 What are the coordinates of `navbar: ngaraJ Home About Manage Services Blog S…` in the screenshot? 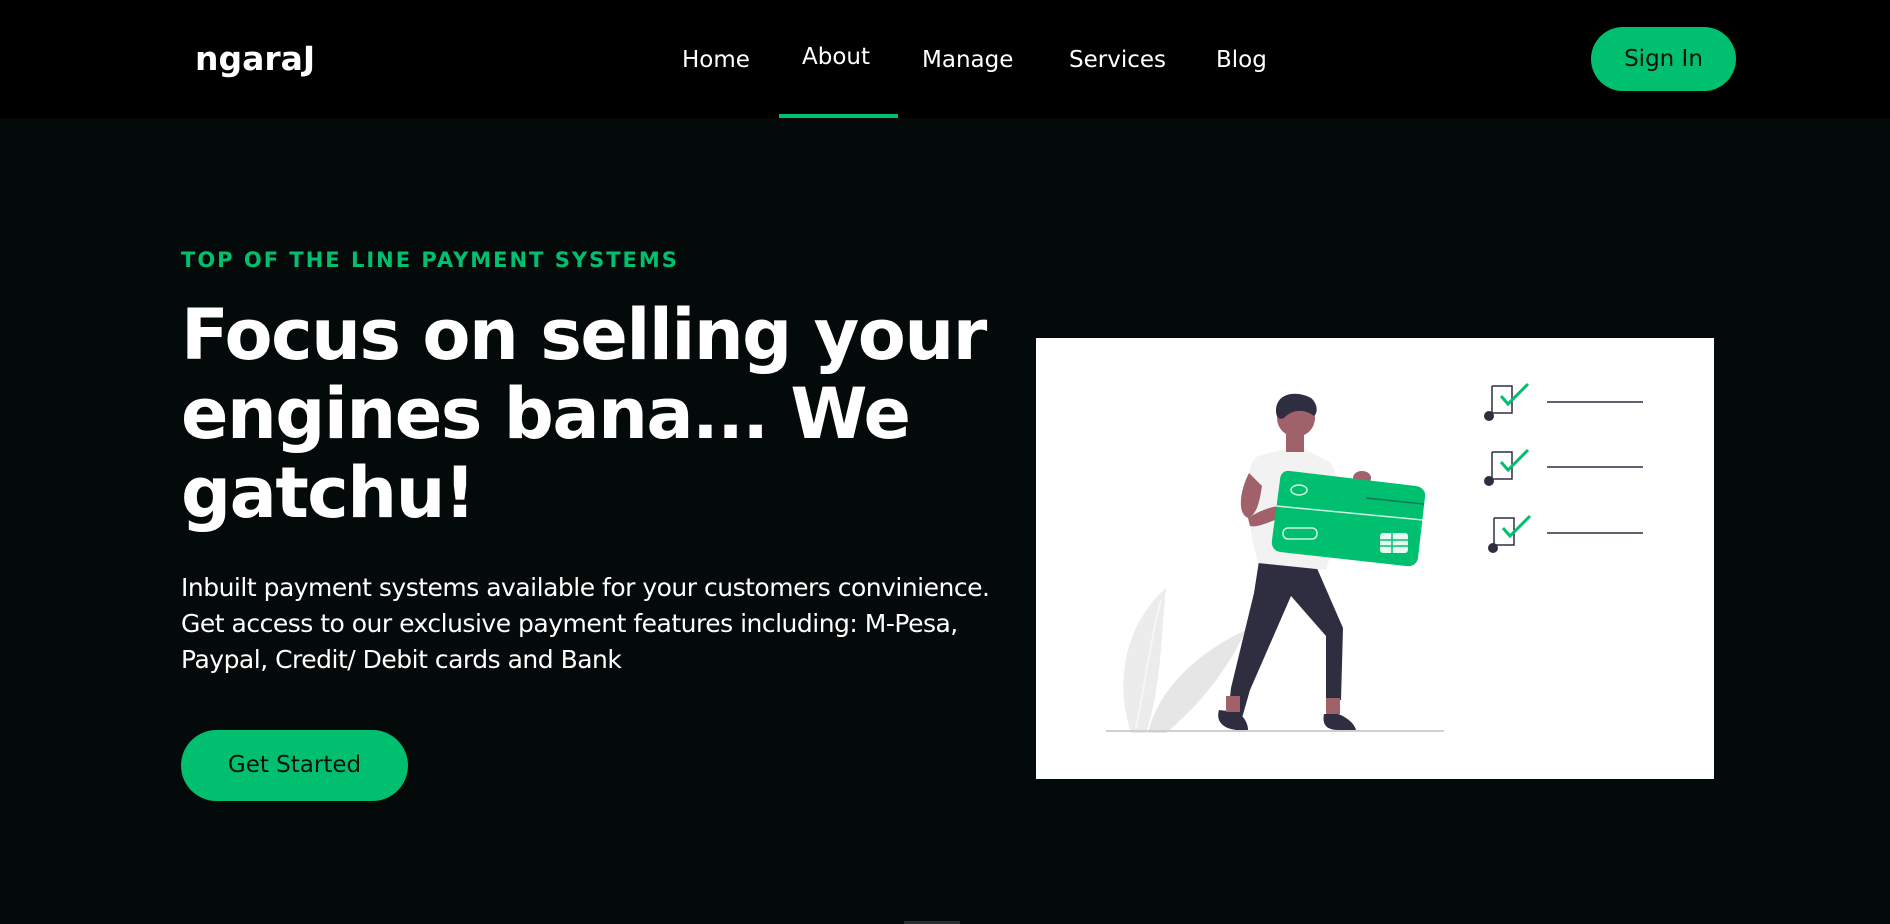 It's located at (945, 59).